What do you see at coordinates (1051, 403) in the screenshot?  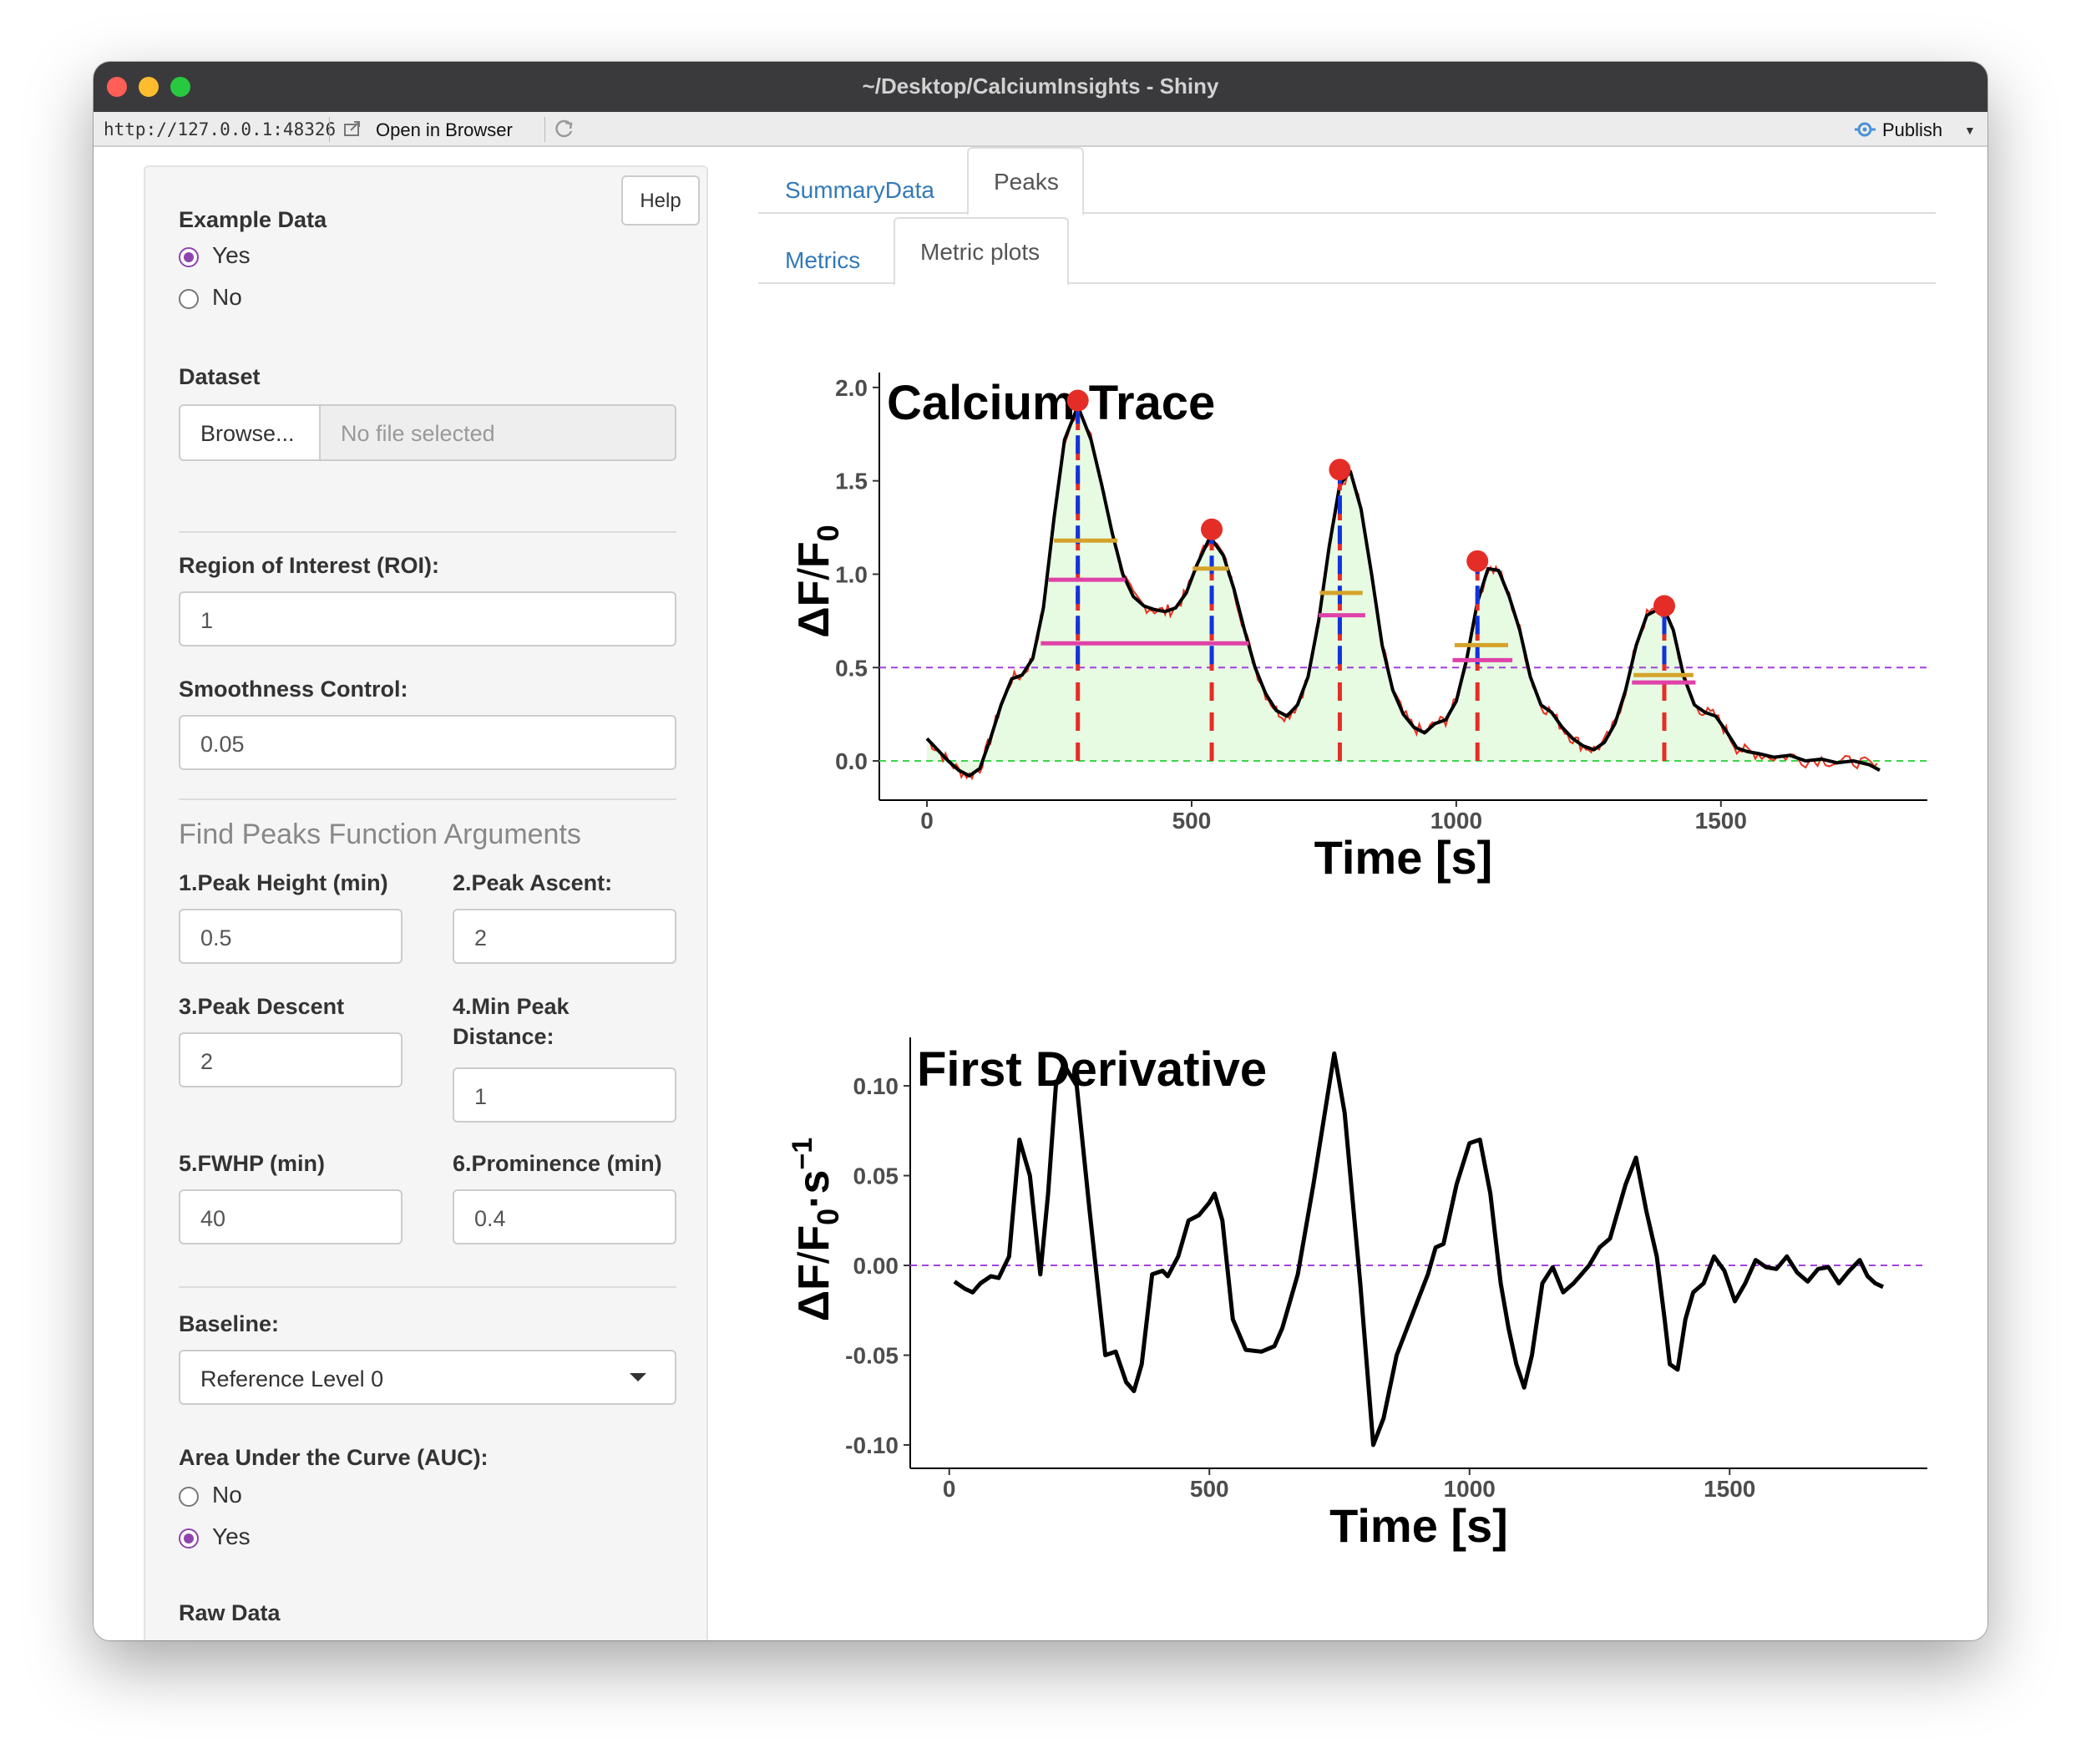 I see `chart-title: Calcium Trace` at bounding box center [1051, 403].